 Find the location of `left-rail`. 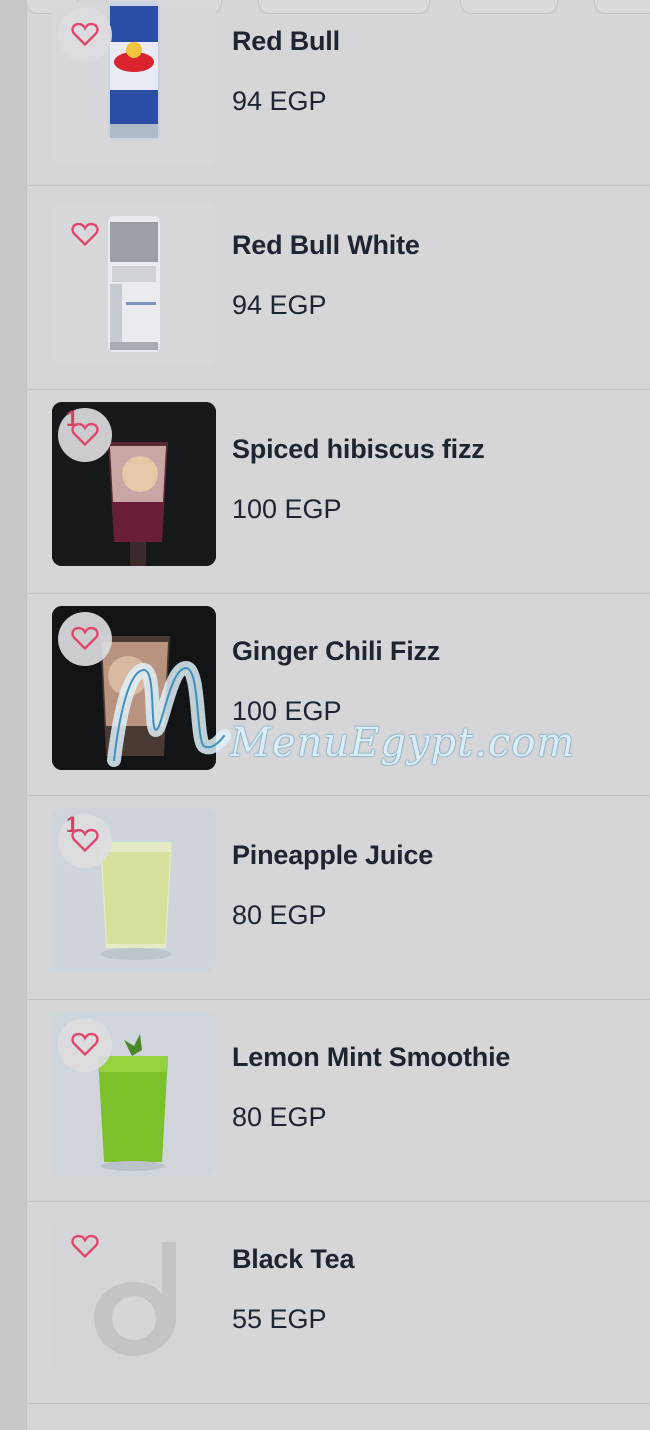

left-rail is located at coordinates (13, 715).